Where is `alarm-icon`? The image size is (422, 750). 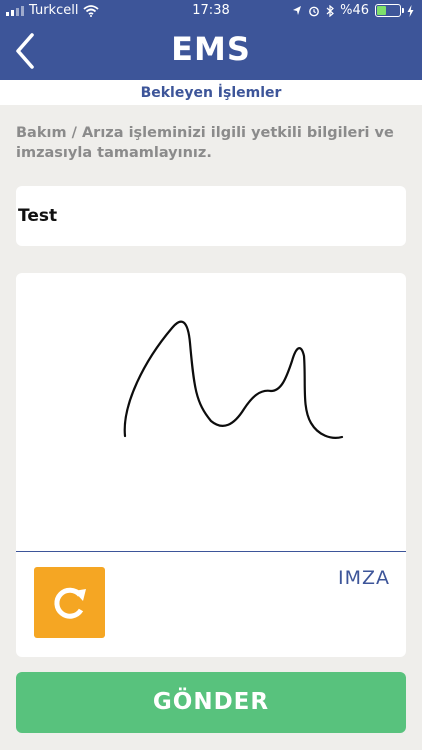
alarm-icon is located at coordinates (314, 11).